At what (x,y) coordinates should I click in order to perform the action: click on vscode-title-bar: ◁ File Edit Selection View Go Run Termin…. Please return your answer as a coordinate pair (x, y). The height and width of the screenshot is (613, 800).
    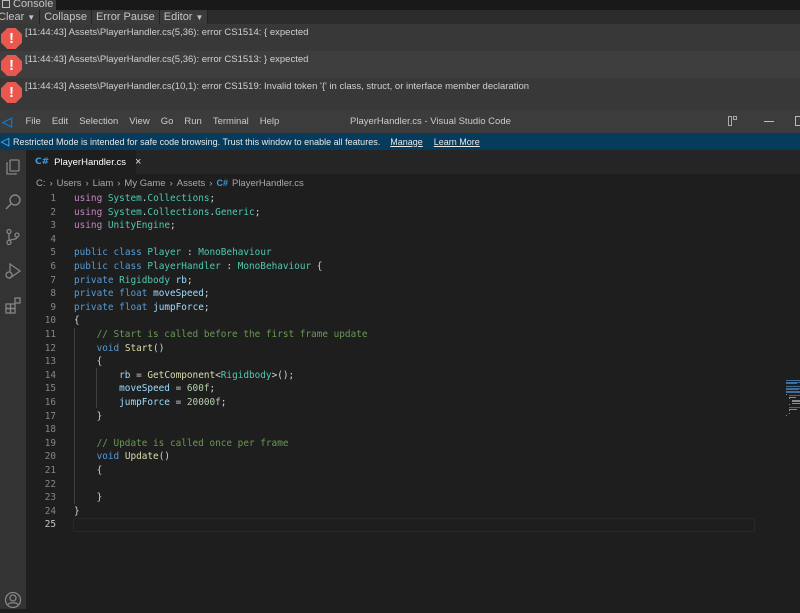
    Looking at the image, I should click on (400, 121).